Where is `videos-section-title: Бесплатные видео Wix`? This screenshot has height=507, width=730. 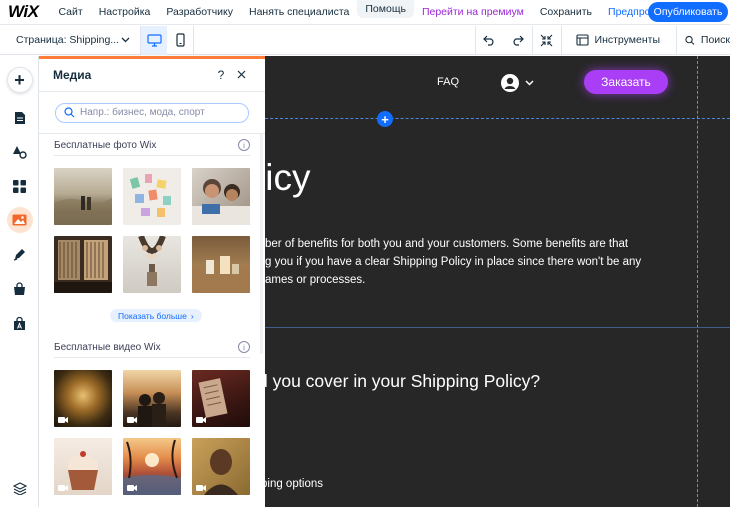 videos-section-title: Бесплатные видео Wix is located at coordinates (107, 347).